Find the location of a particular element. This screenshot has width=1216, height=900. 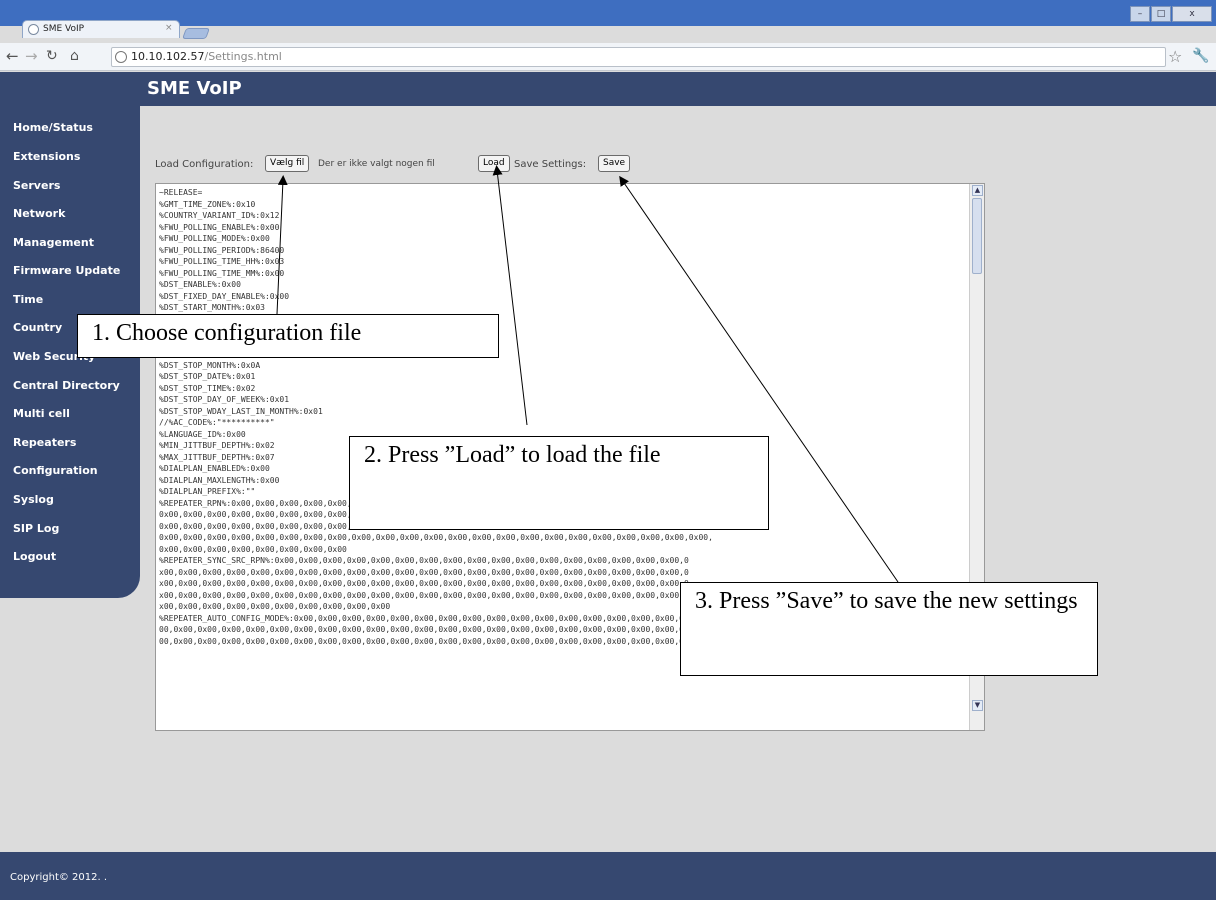

arrow-to-save is located at coordinates (759, 379).